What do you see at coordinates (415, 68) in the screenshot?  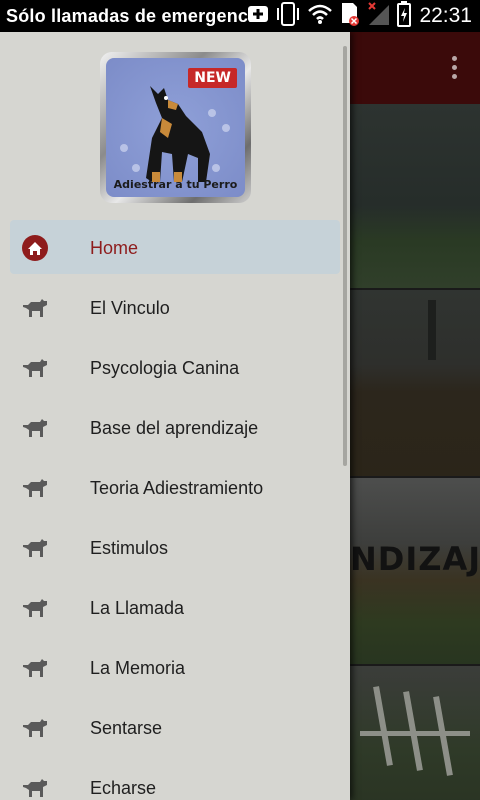 I see `app-toolbar` at bounding box center [415, 68].